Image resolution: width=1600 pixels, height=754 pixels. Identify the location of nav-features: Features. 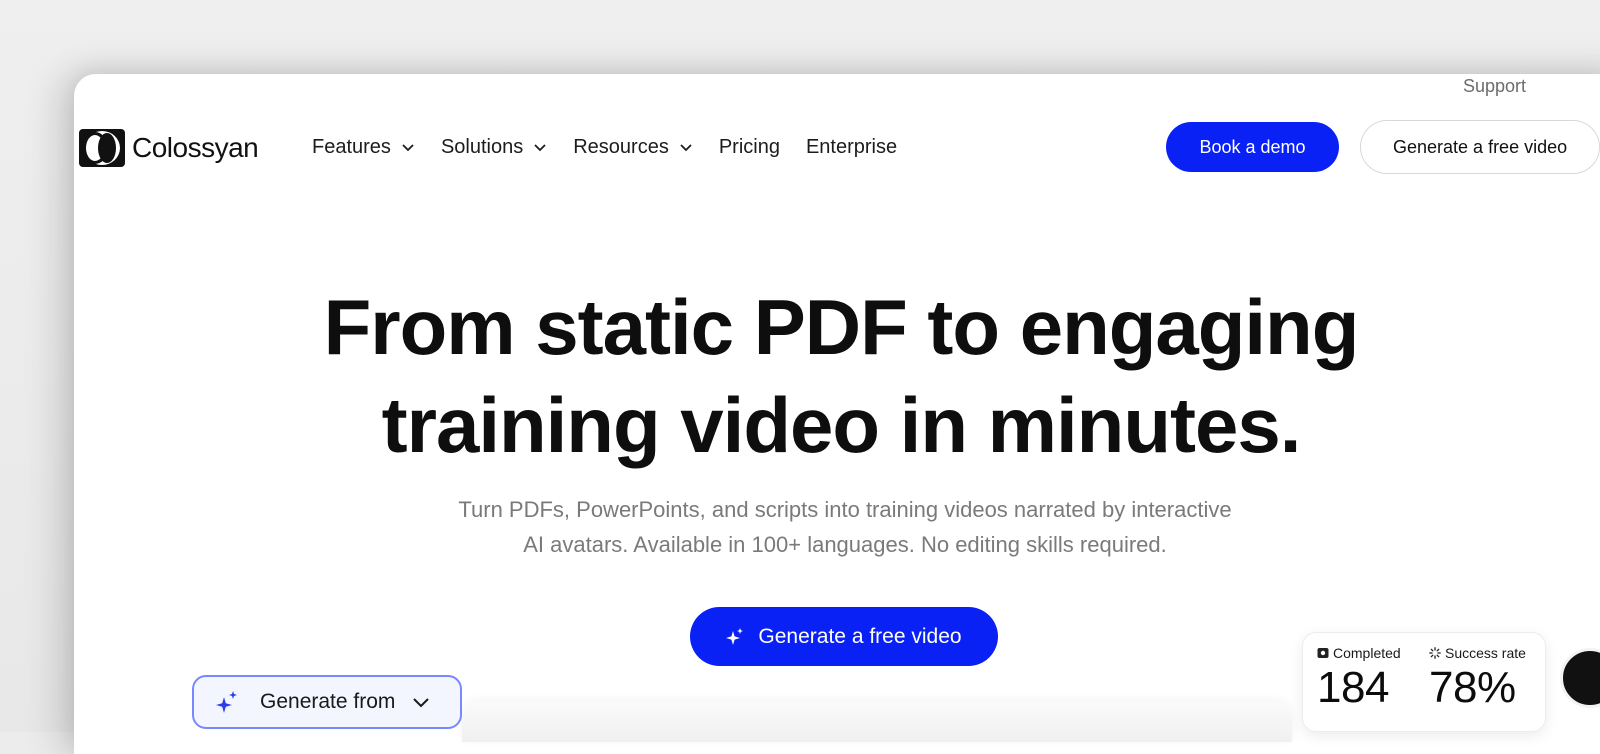
(363, 147).